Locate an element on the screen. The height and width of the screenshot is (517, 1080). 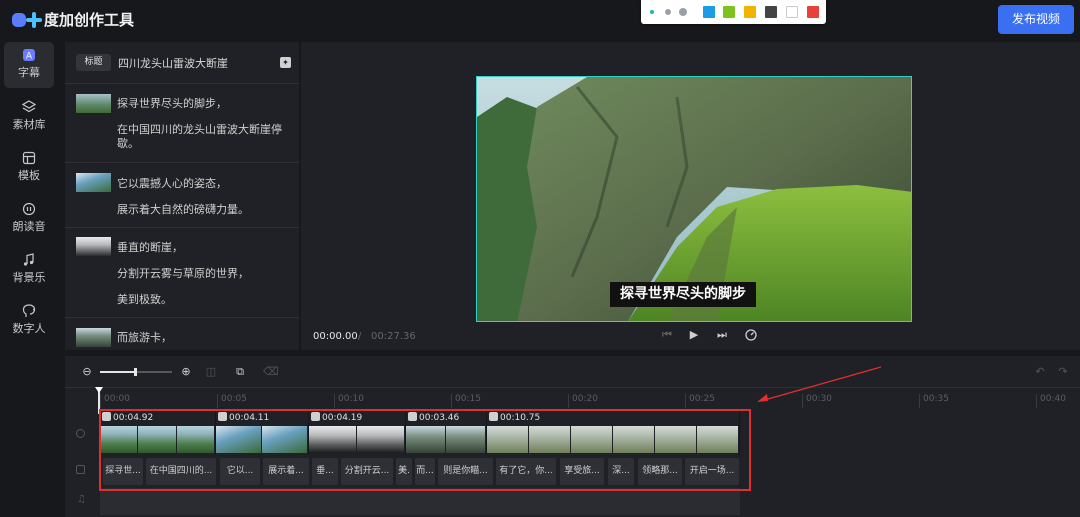
svg-text: A is located at coordinates (29, 57).